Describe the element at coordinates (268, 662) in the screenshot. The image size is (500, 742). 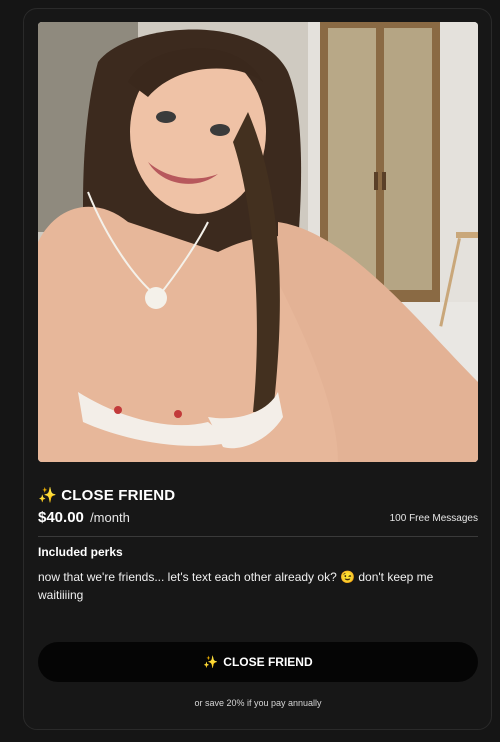
I see `close-friend-button-label: CLOSE FRIEND` at that location.